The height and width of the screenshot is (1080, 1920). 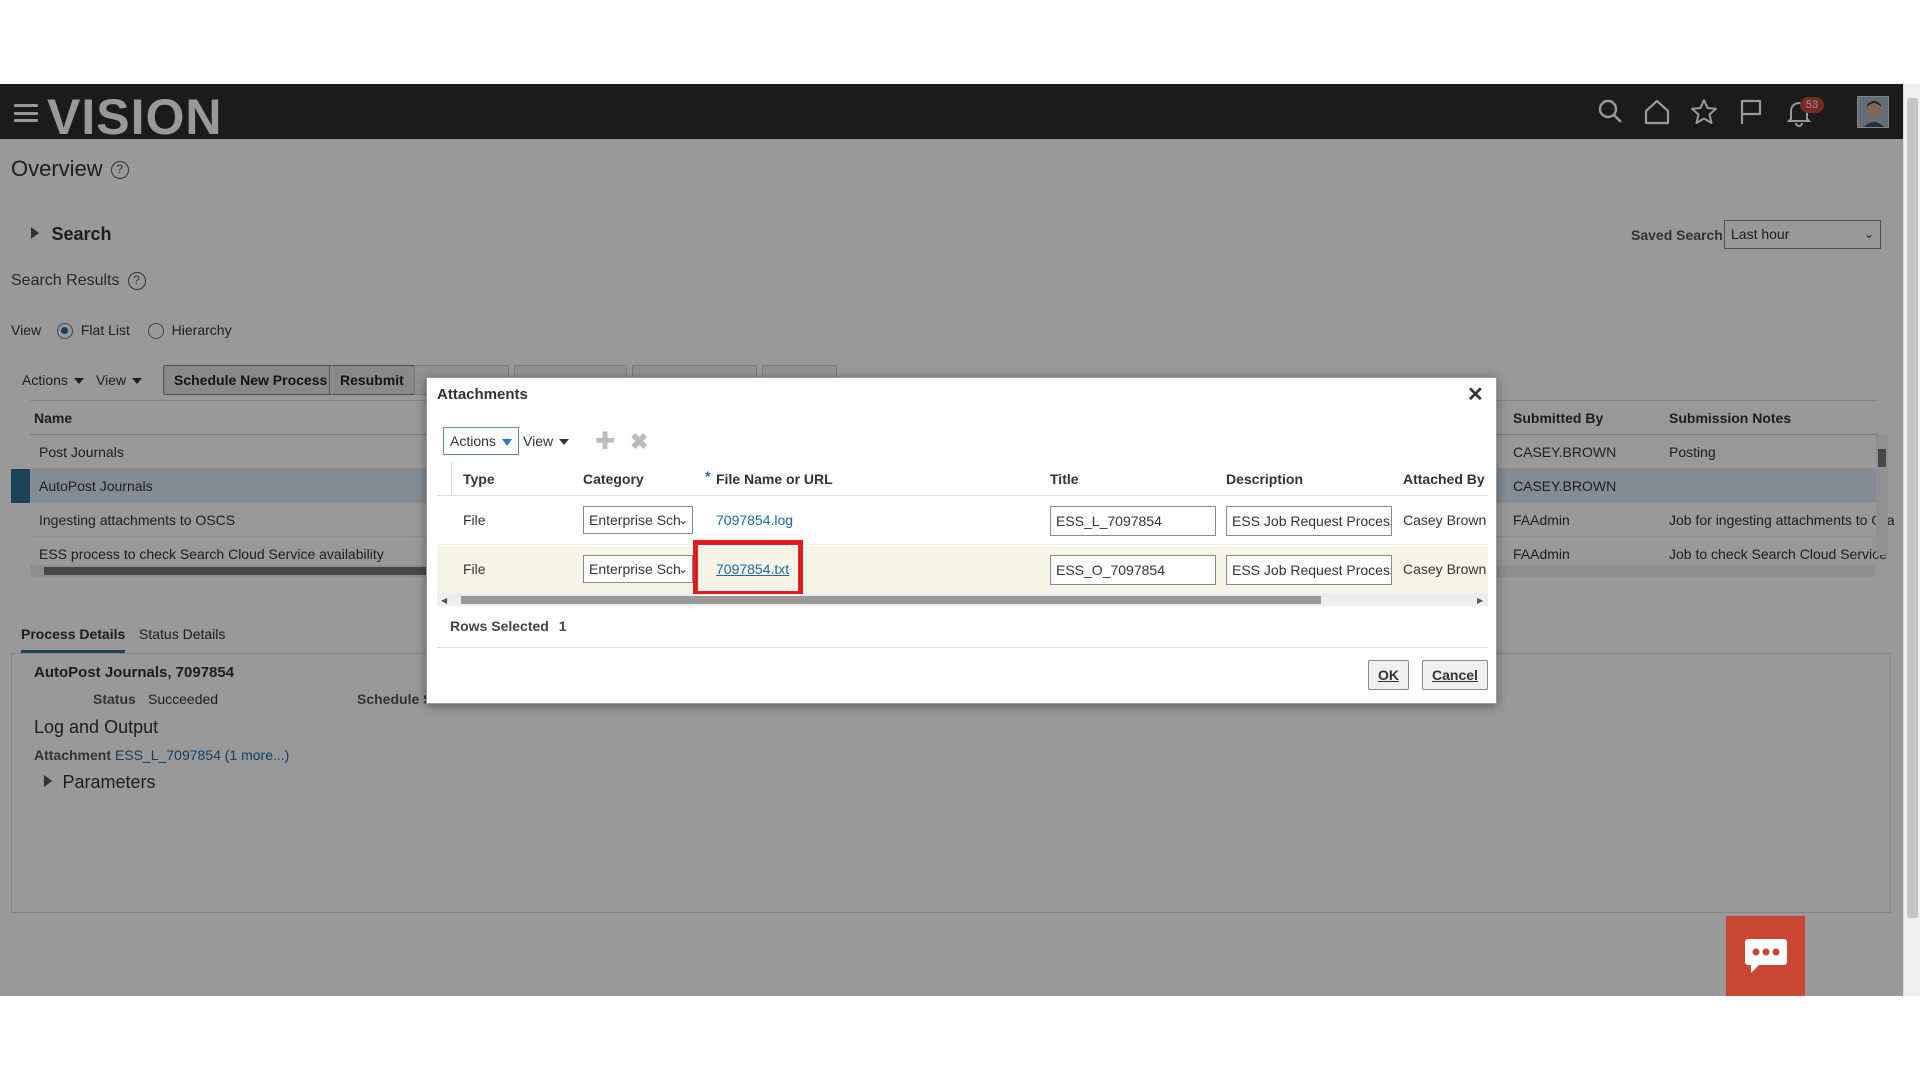 I want to click on chat-button, so click(x=1765, y=956).